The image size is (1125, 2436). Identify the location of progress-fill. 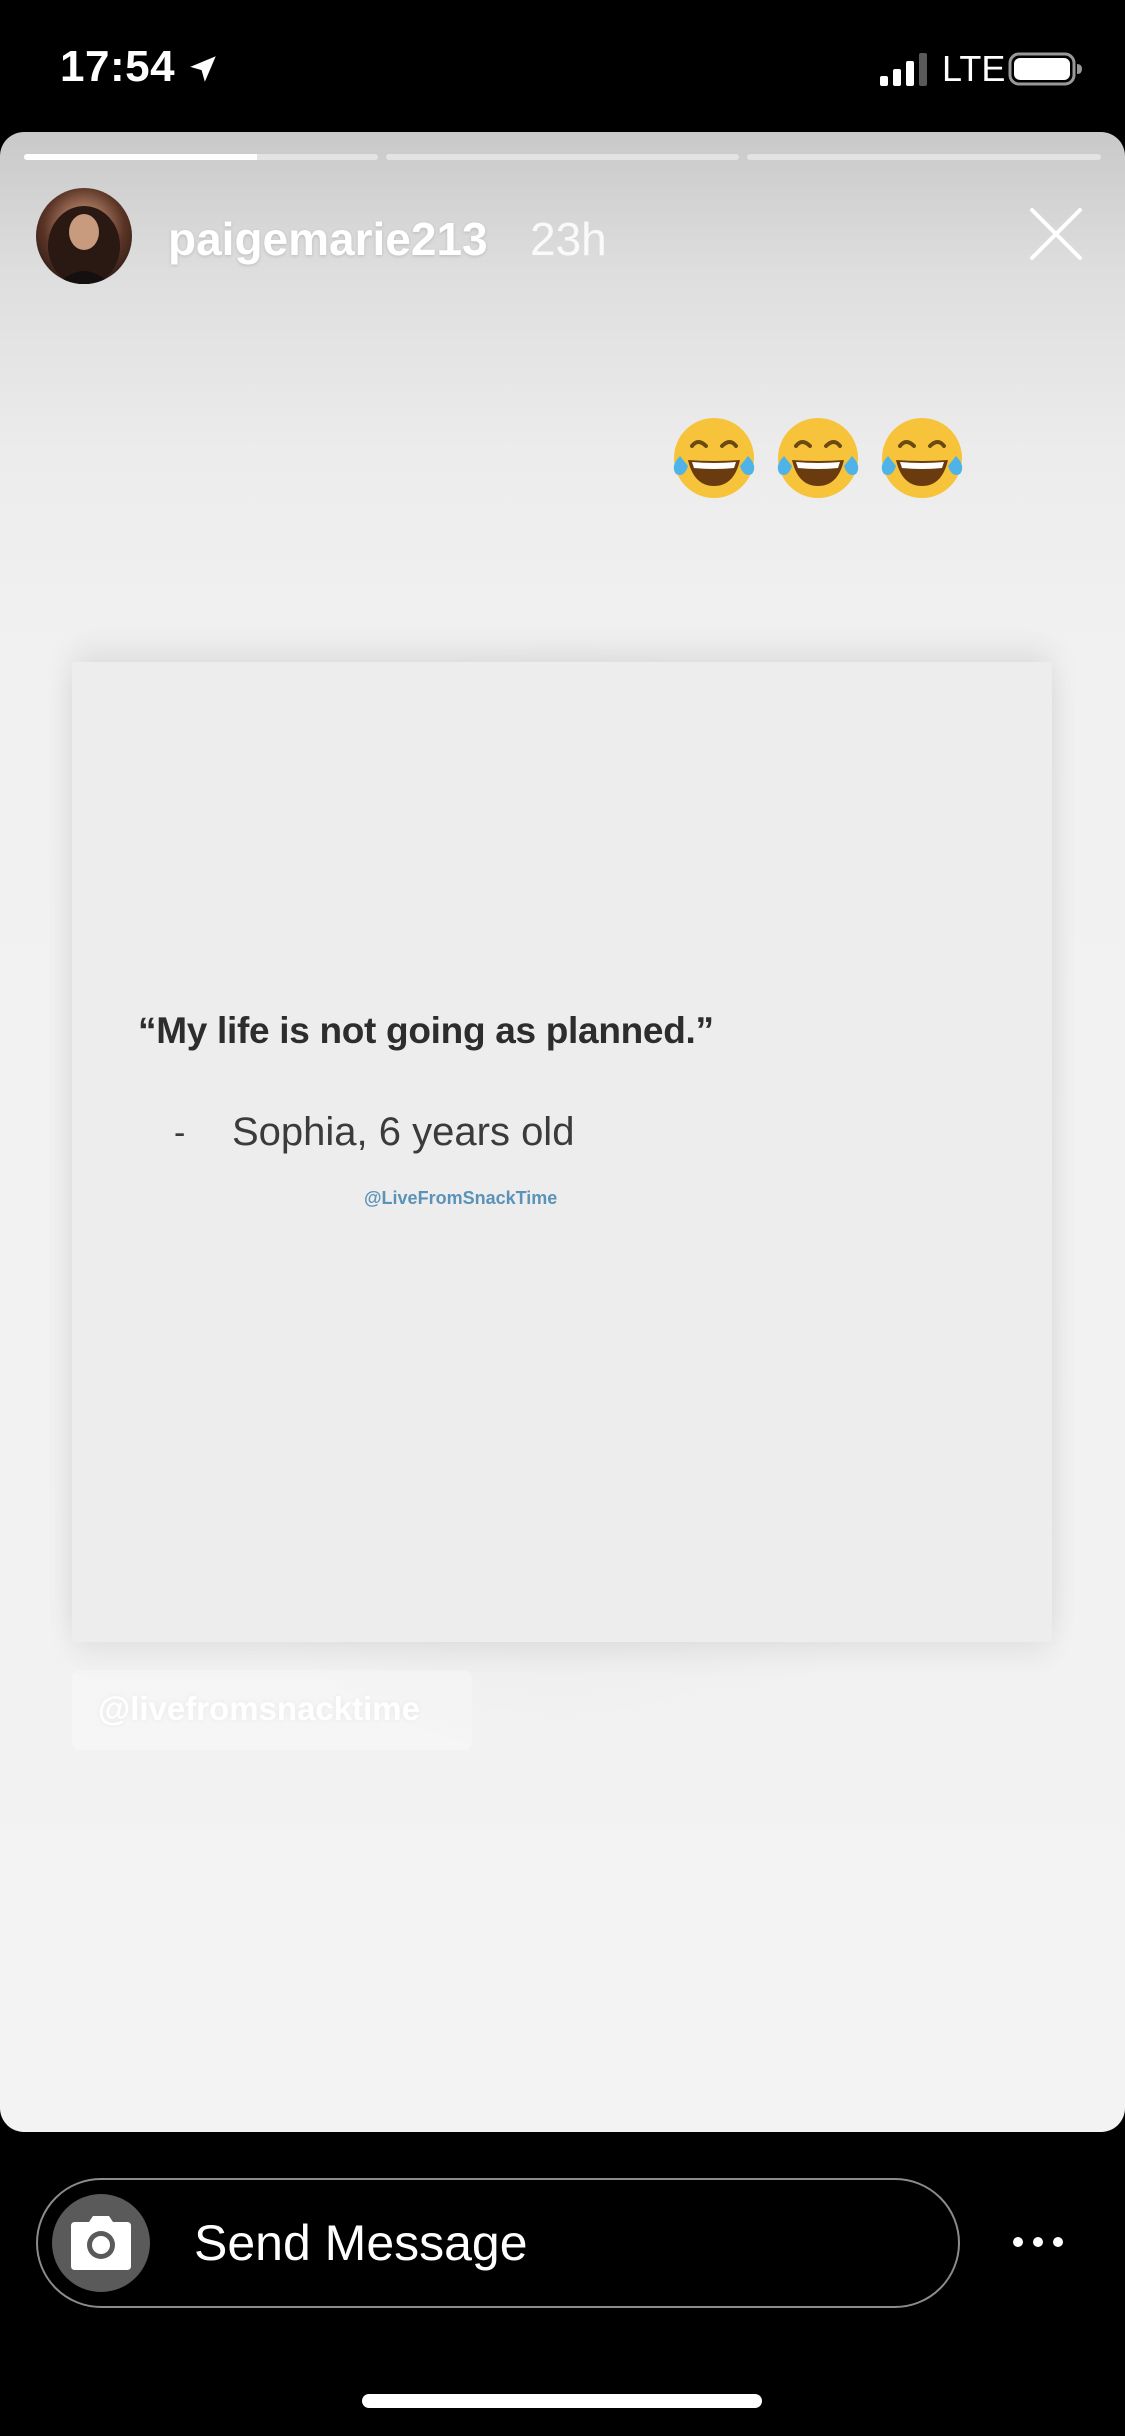
(141, 157).